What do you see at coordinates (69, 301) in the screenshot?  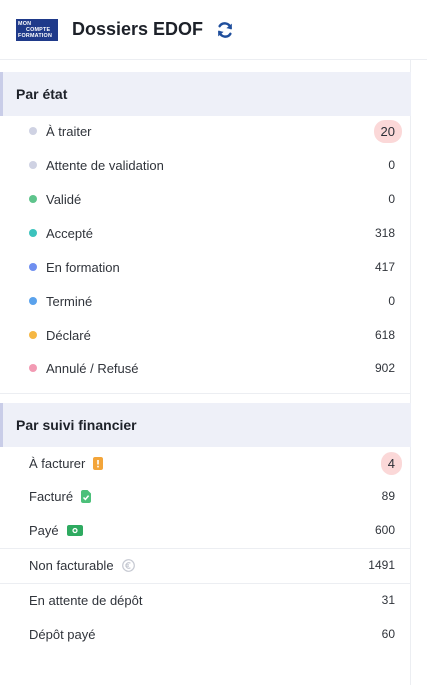 I see `filter-label: Terminé` at bounding box center [69, 301].